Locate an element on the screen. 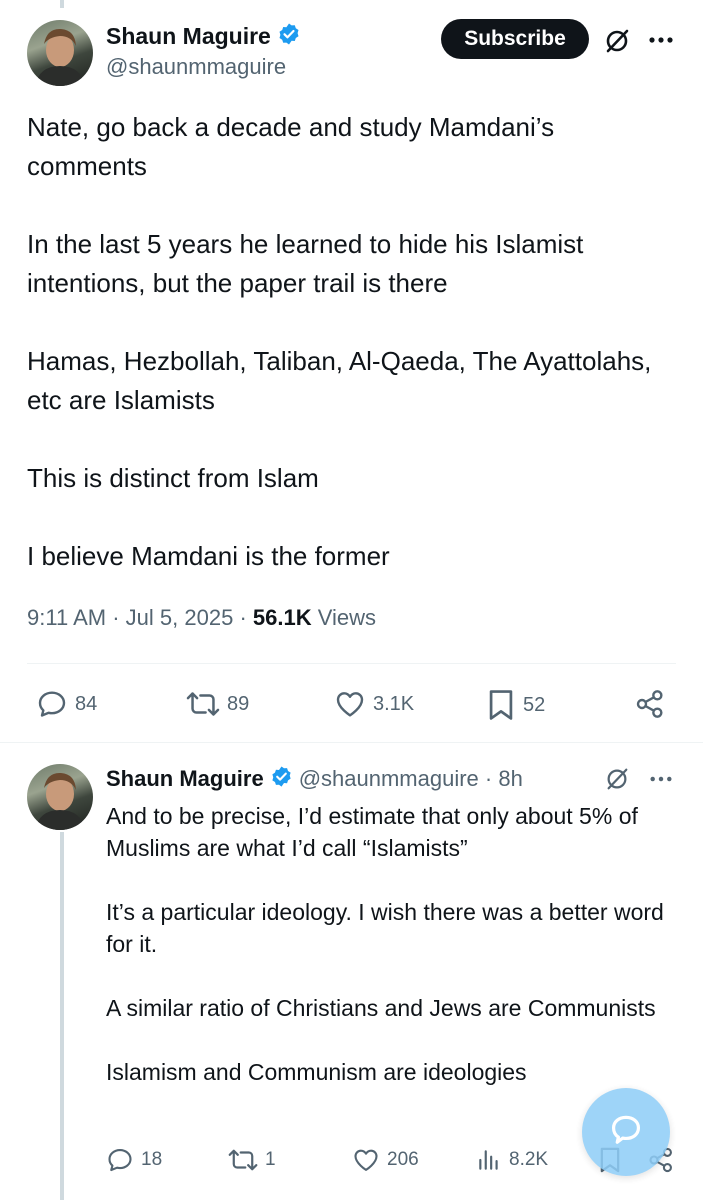  reply-count: 84 is located at coordinates (86, 703).